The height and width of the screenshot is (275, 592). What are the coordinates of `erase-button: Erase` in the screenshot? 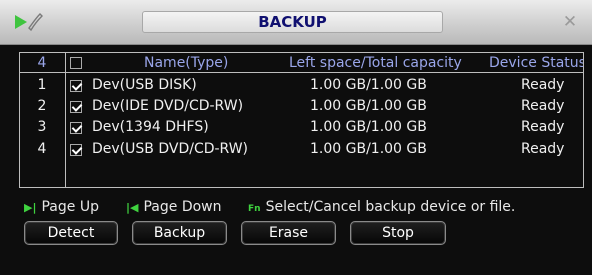 It's located at (288, 233).